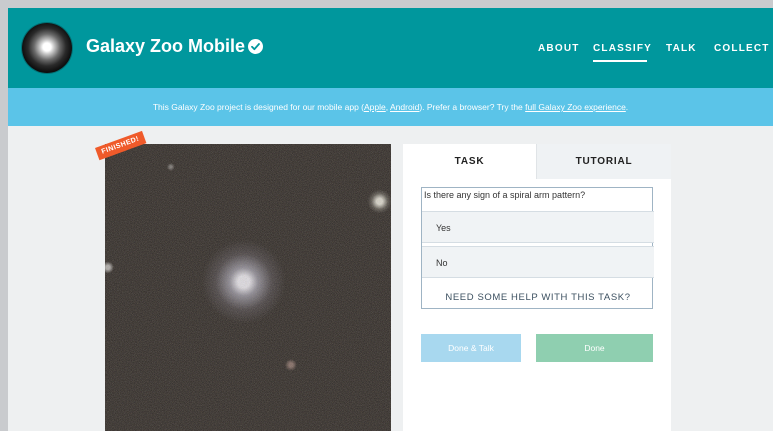 This screenshot has height=431, width=773. What do you see at coordinates (472, 107) in the screenshot?
I see `banner-text-middle: ). Prefer a browser? Try the` at bounding box center [472, 107].